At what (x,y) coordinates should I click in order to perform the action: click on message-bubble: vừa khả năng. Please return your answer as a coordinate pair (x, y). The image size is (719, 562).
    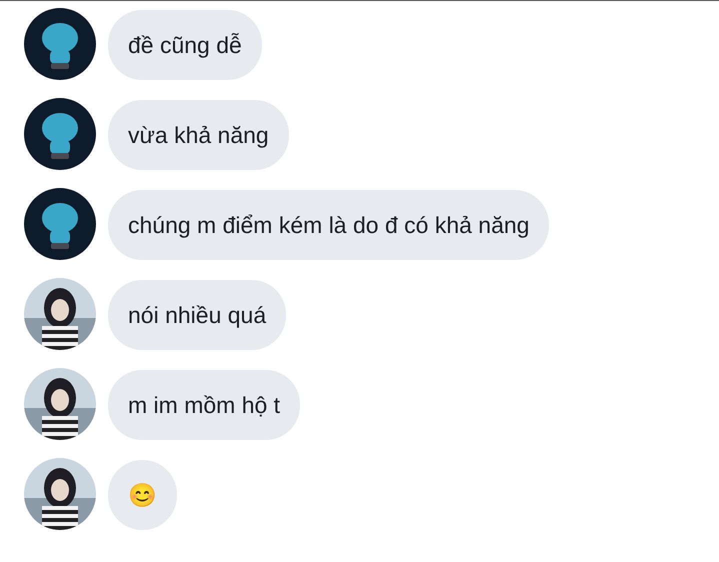
    Looking at the image, I should click on (198, 135).